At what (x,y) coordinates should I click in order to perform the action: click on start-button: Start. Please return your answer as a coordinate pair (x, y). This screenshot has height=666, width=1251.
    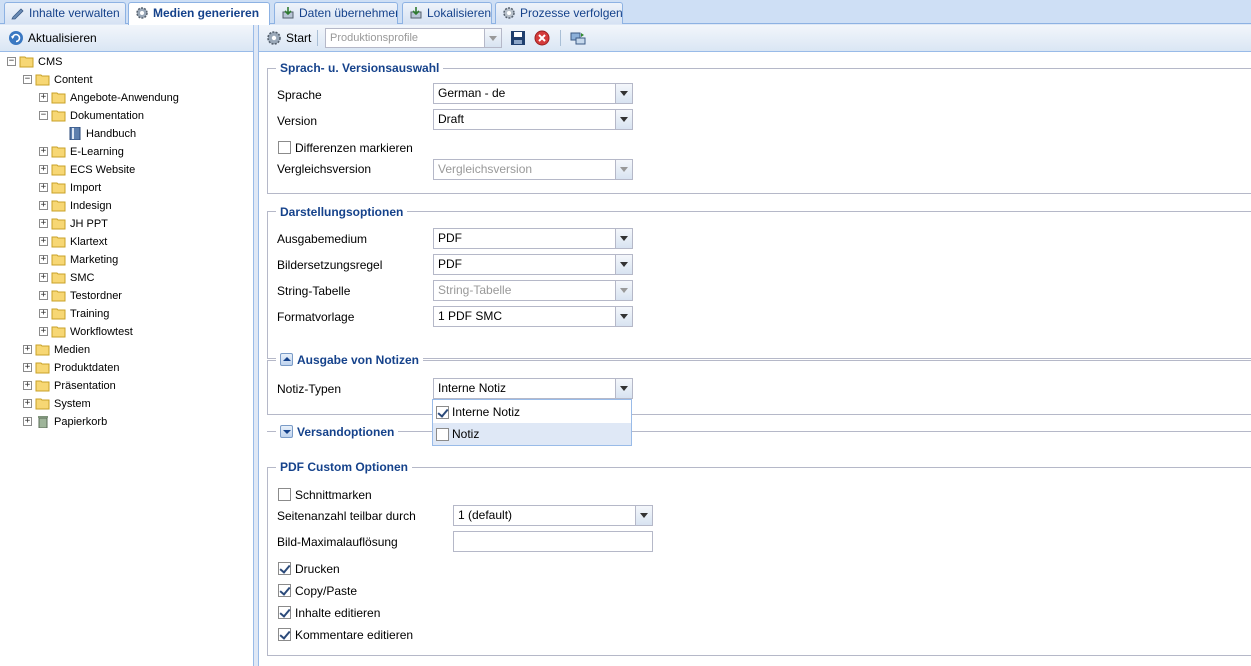
    Looking at the image, I should click on (288, 38).